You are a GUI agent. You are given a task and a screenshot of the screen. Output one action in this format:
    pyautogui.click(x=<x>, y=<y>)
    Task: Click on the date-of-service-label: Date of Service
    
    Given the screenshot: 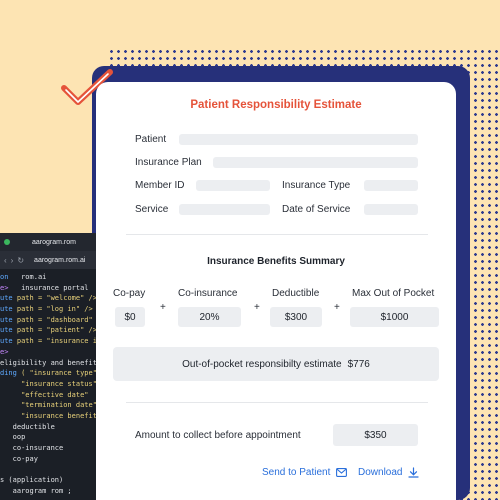 What is the action you would take?
    pyautogui.click(x=316, y=209)
    